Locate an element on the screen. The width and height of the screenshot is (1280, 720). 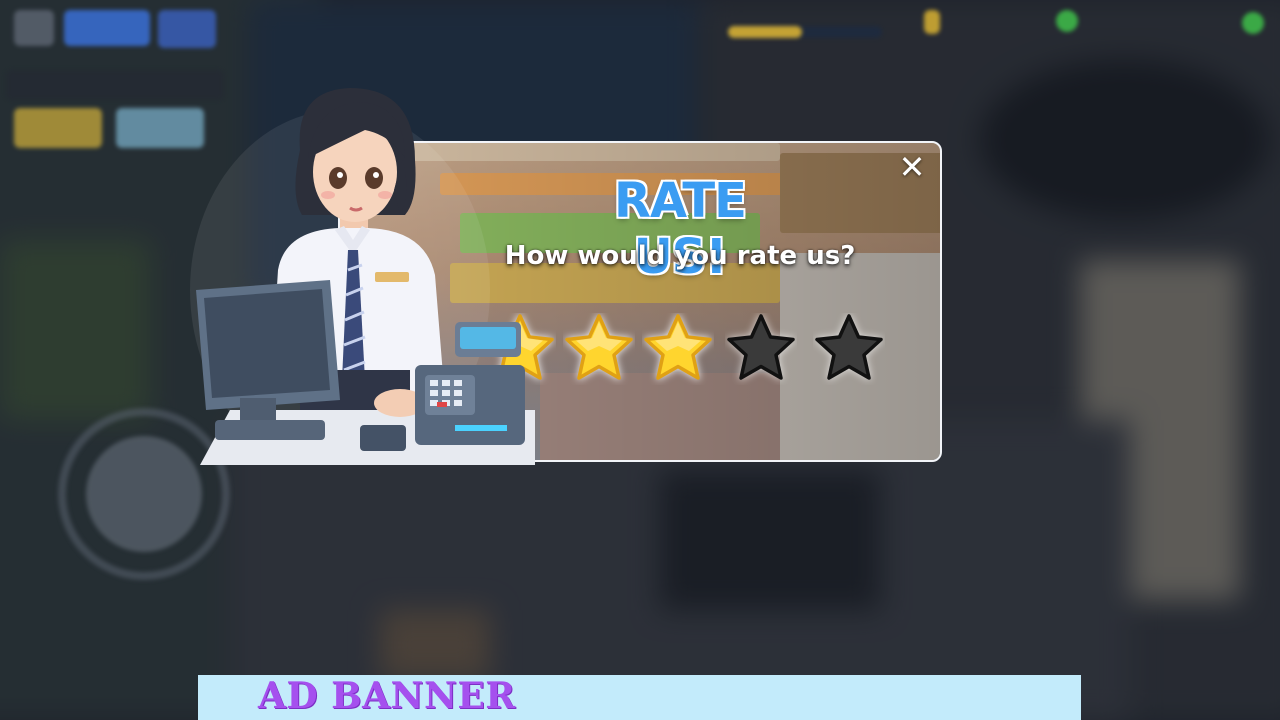
hud-level-bar-fill is located at coordinates (765, 32).